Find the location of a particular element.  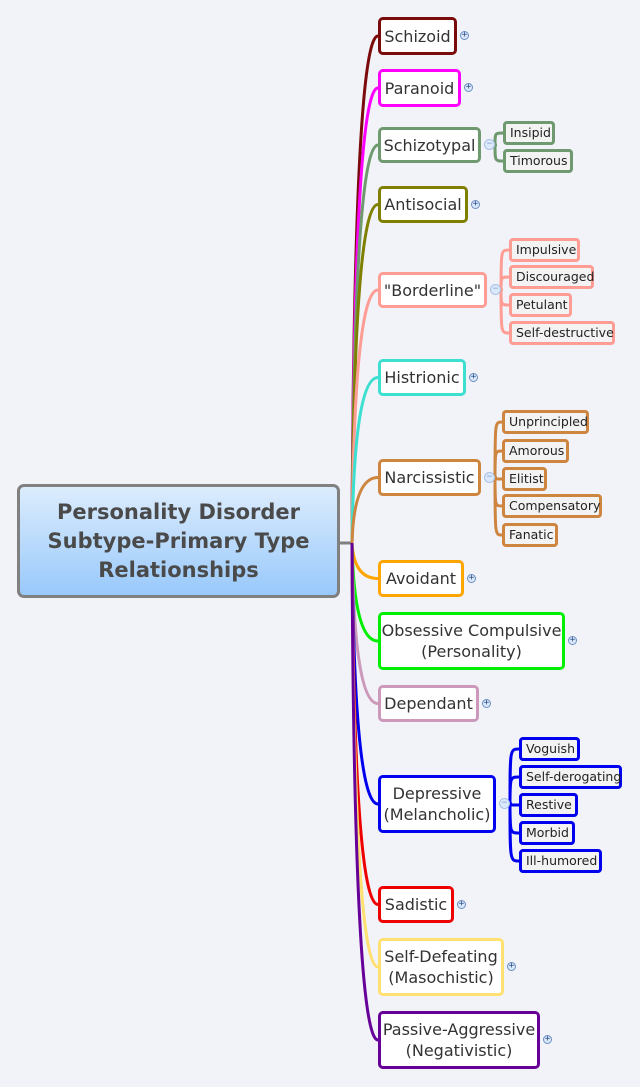

subtopic-label: Petulant is located at coordinates (542, 304).